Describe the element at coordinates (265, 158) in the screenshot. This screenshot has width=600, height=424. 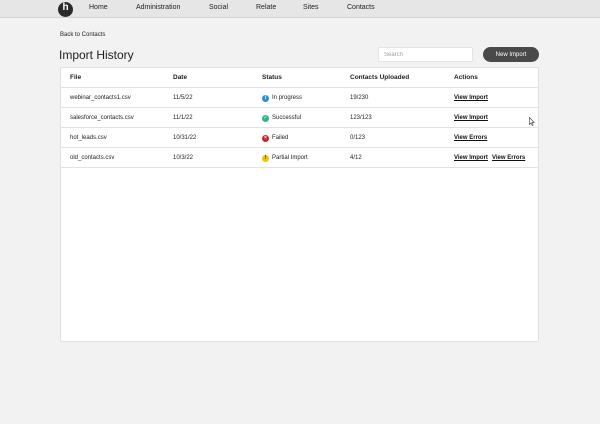
I see `warning-icon: !` at that location.